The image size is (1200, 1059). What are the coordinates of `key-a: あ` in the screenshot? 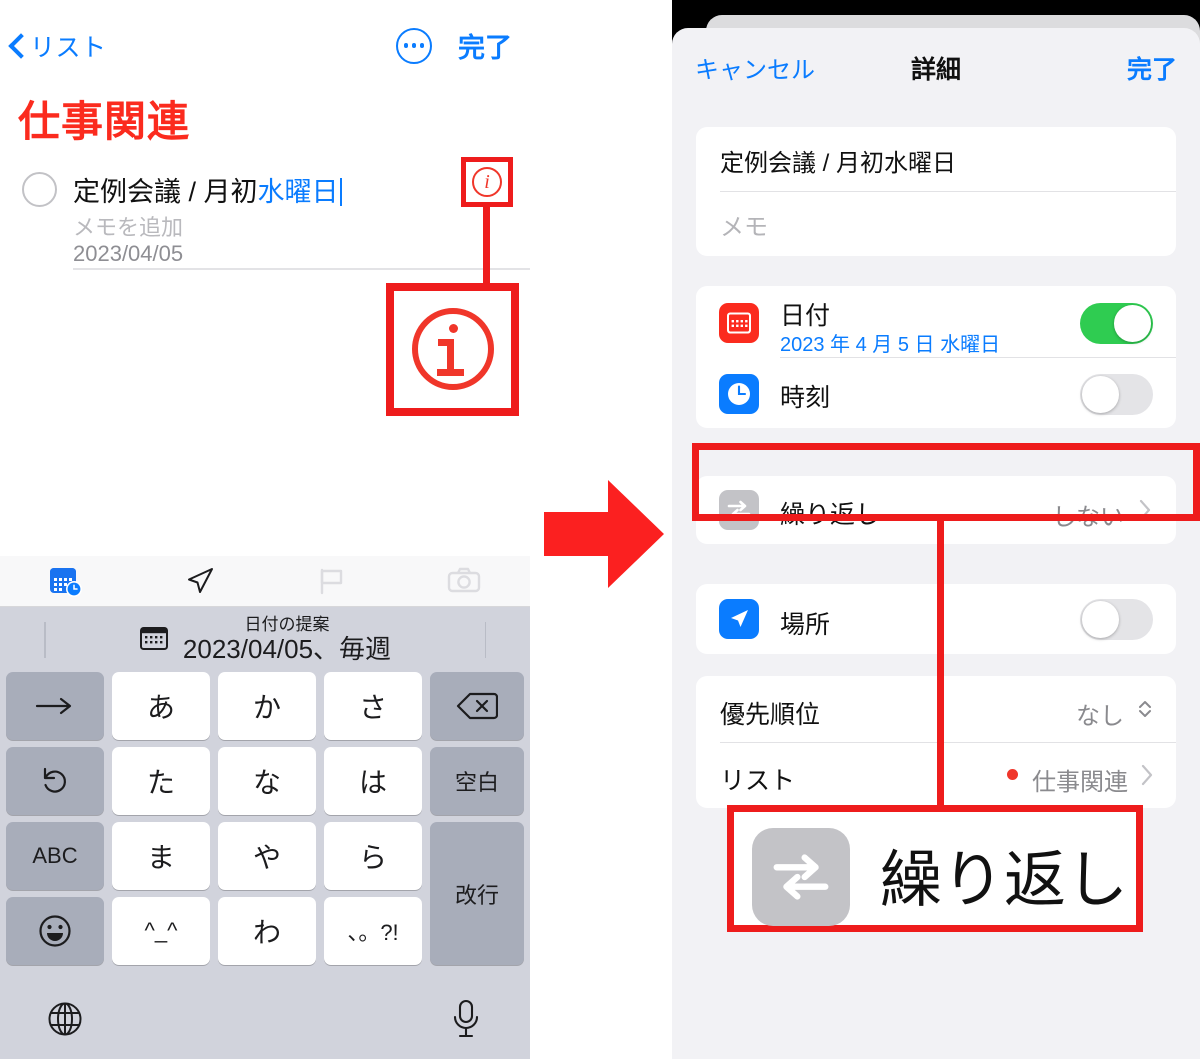 It's located at (161, 706).